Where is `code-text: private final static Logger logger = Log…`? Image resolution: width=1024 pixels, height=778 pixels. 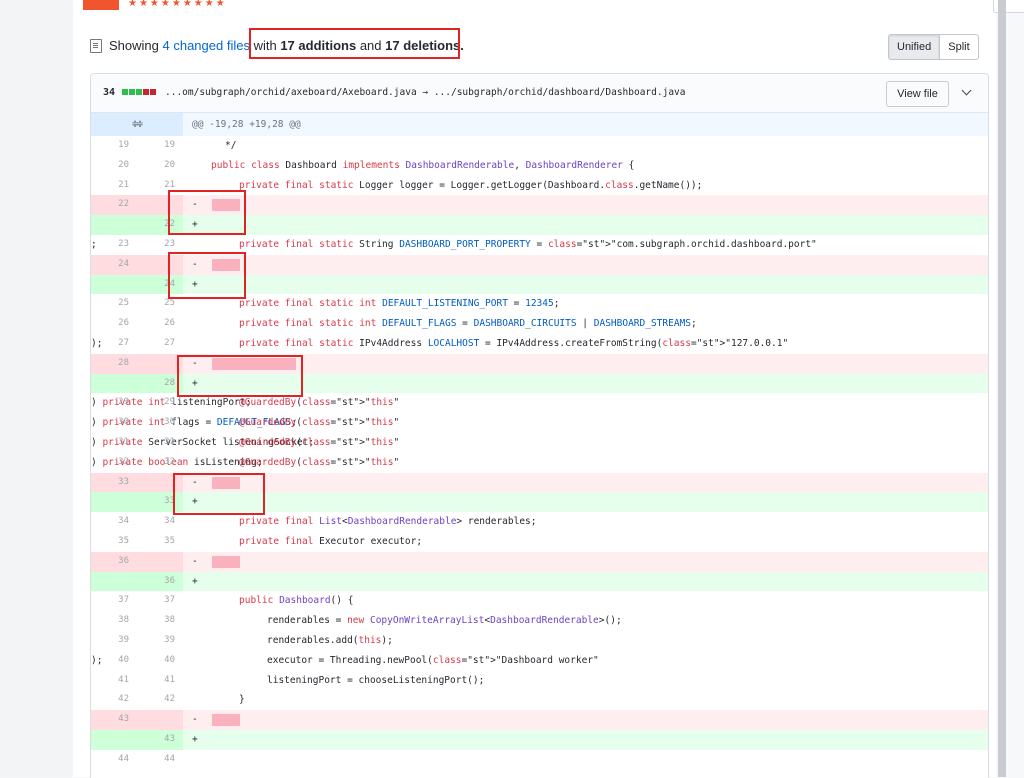 code-text: private final static Logger logger = Log… is located at coordinates (471, 185).